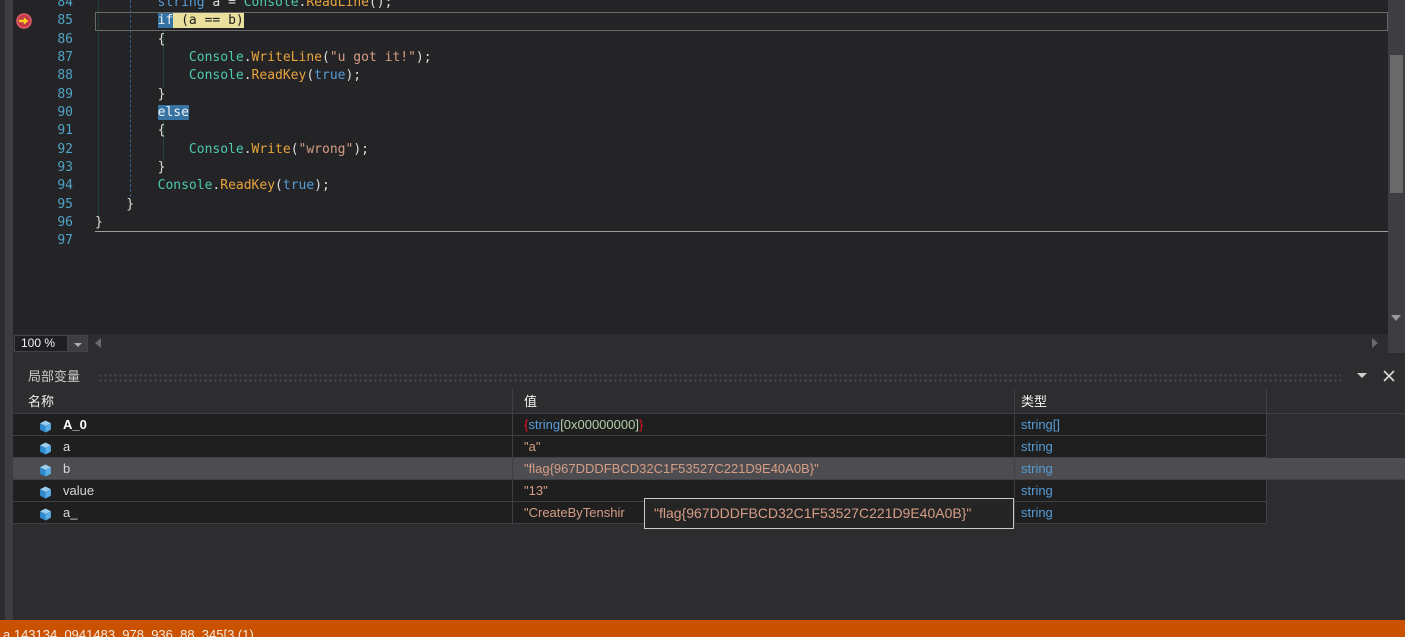 The width and height of the screenshot is (1405, 637). Describe the element at coordinates (700, 241) in the screenshot. I see `code-line-97: 97` at that location.